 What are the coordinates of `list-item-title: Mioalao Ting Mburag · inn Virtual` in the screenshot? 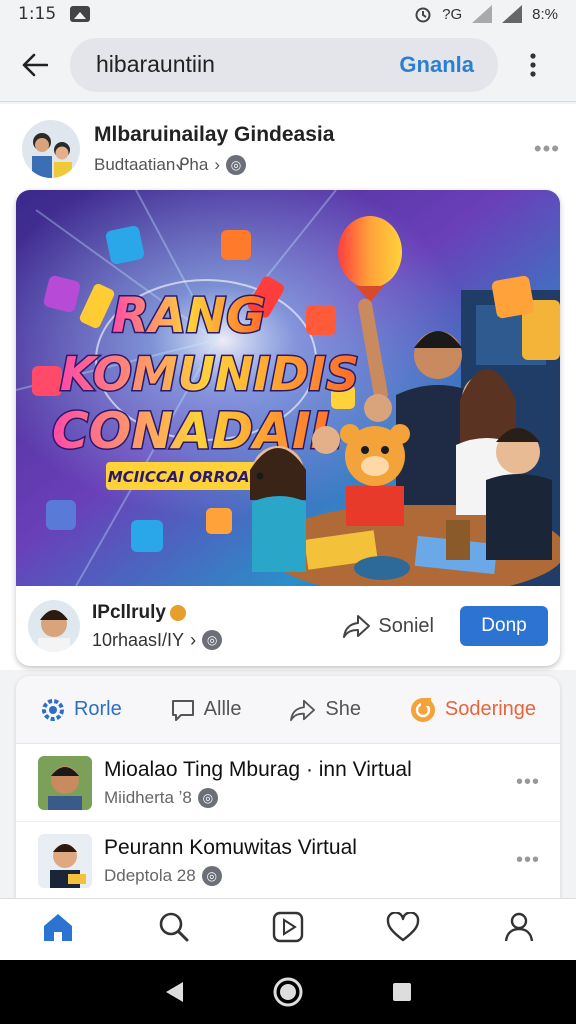 It's located at (258, 769).